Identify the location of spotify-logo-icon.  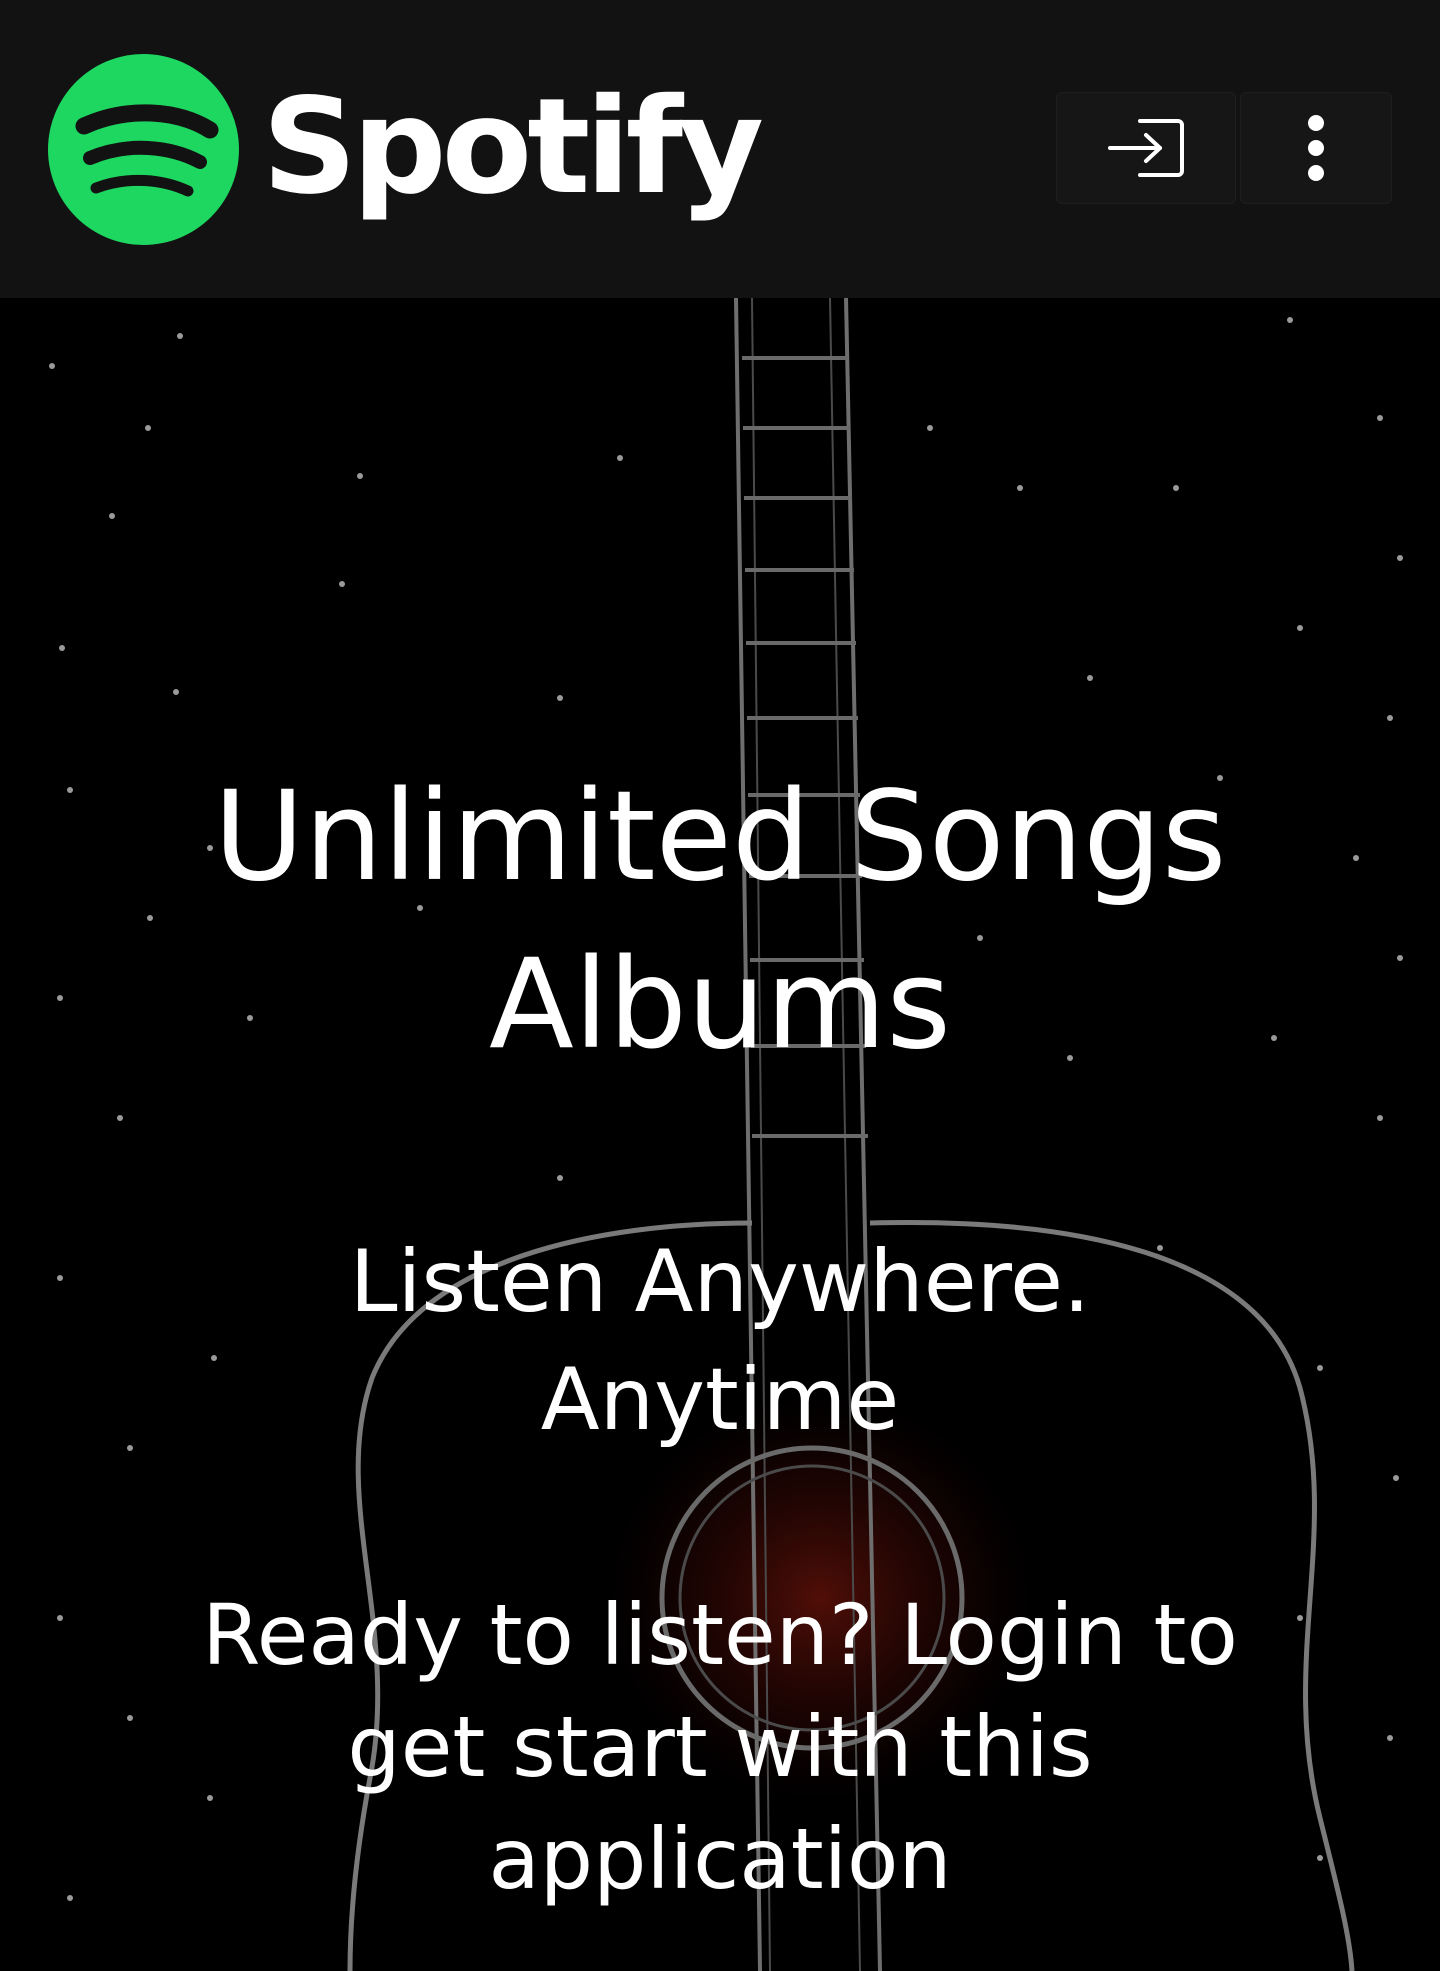
(143, 149).